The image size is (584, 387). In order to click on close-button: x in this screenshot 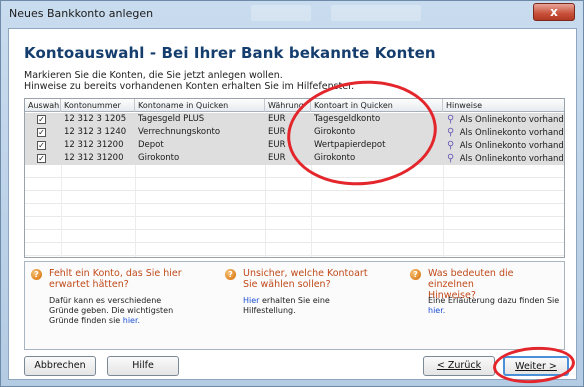, I will do `click(554, 12)`.